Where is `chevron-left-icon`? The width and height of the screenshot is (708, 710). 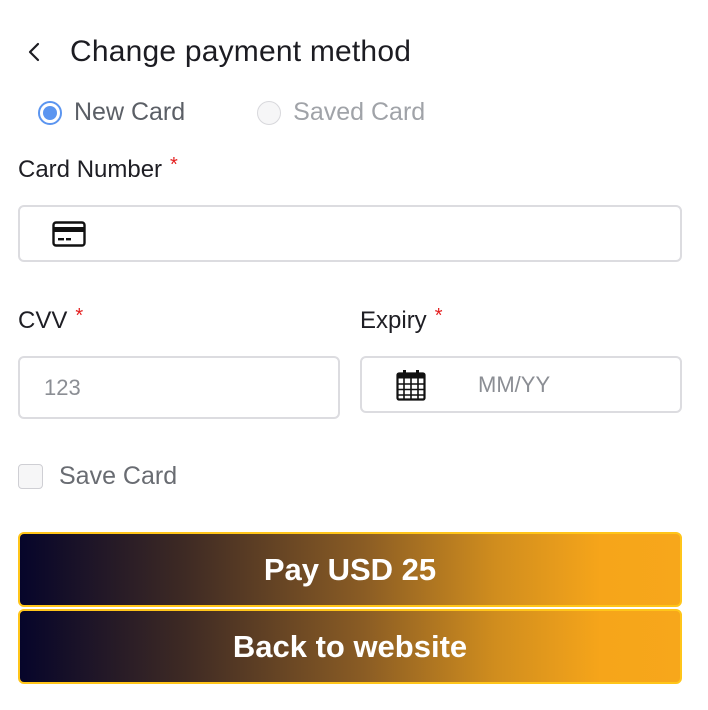
chevron-left-icon is located at coordinates (34, 52).